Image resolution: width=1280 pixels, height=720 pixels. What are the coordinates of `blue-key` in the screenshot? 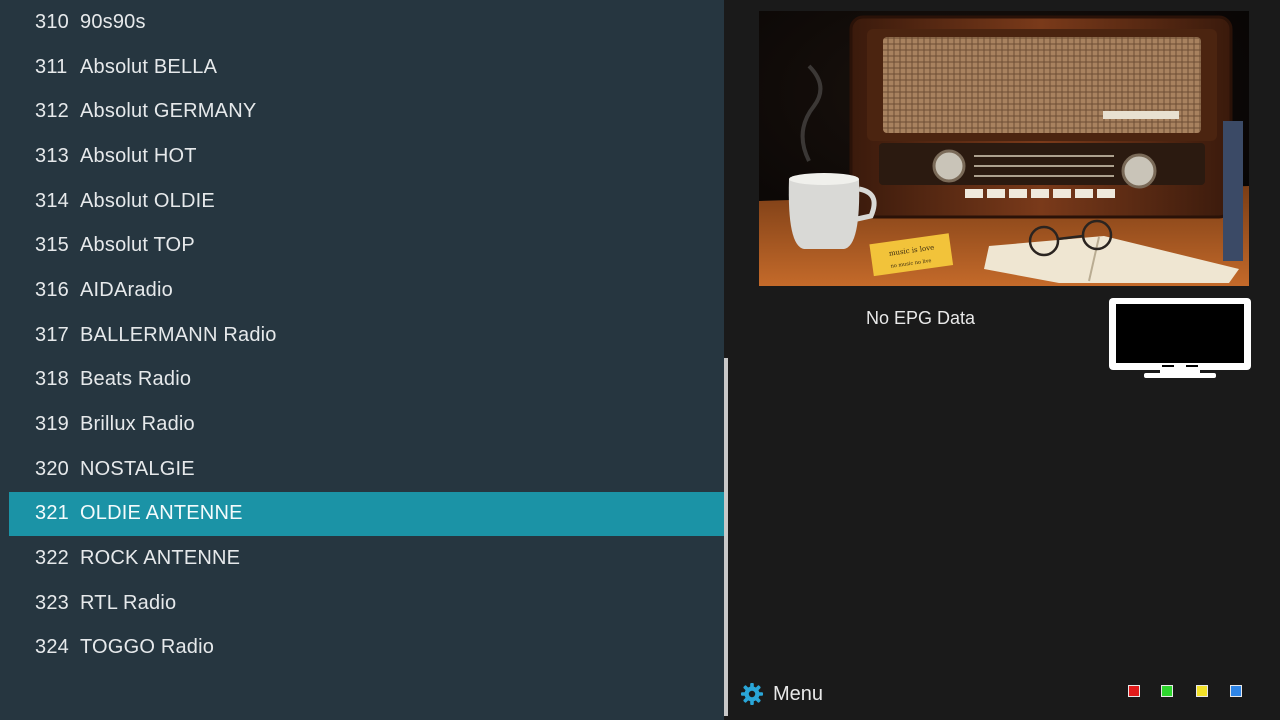 It's located at (1236, 691).